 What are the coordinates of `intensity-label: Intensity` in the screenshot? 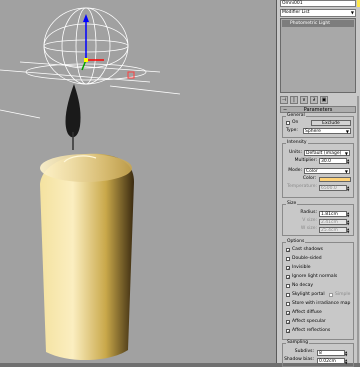 It's located at (297, 142).